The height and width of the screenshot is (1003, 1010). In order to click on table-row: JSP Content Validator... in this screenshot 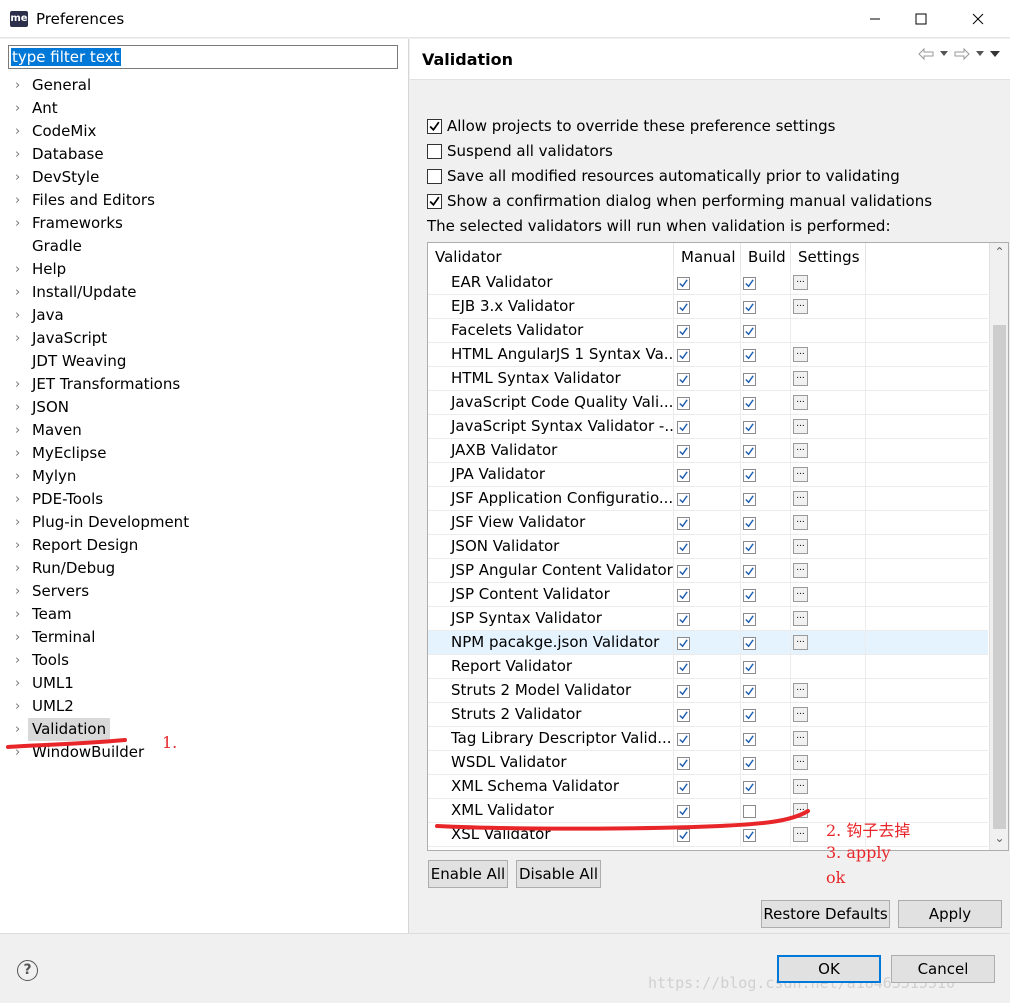, I will do `click(708, 595)`.